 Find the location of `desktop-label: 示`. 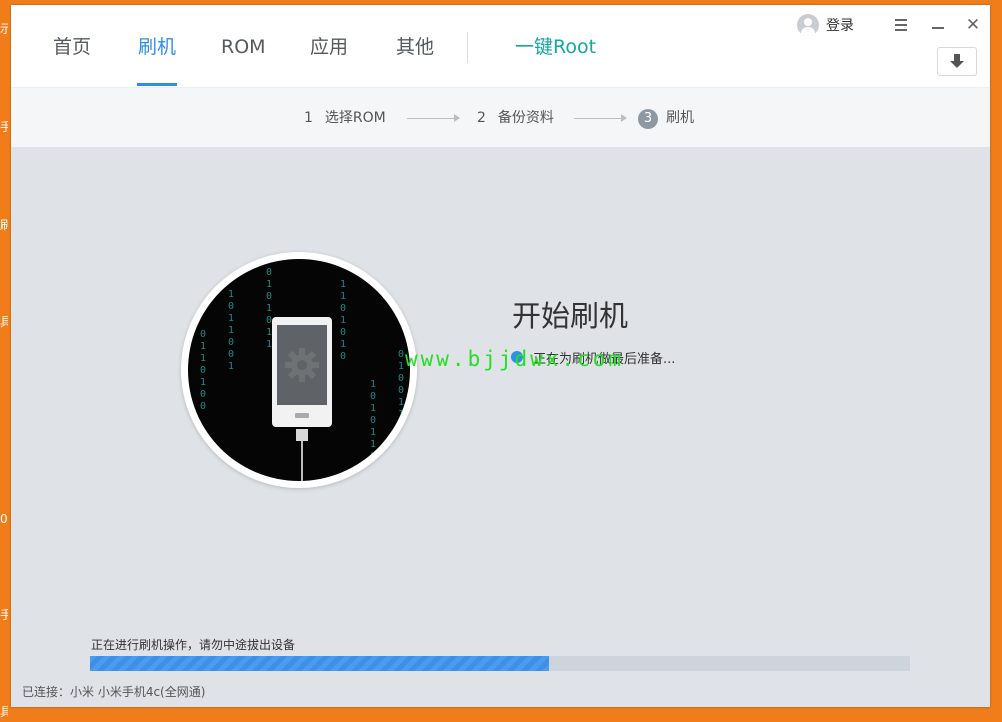

desktop-label: 示 is located at coordinates (4, 29).